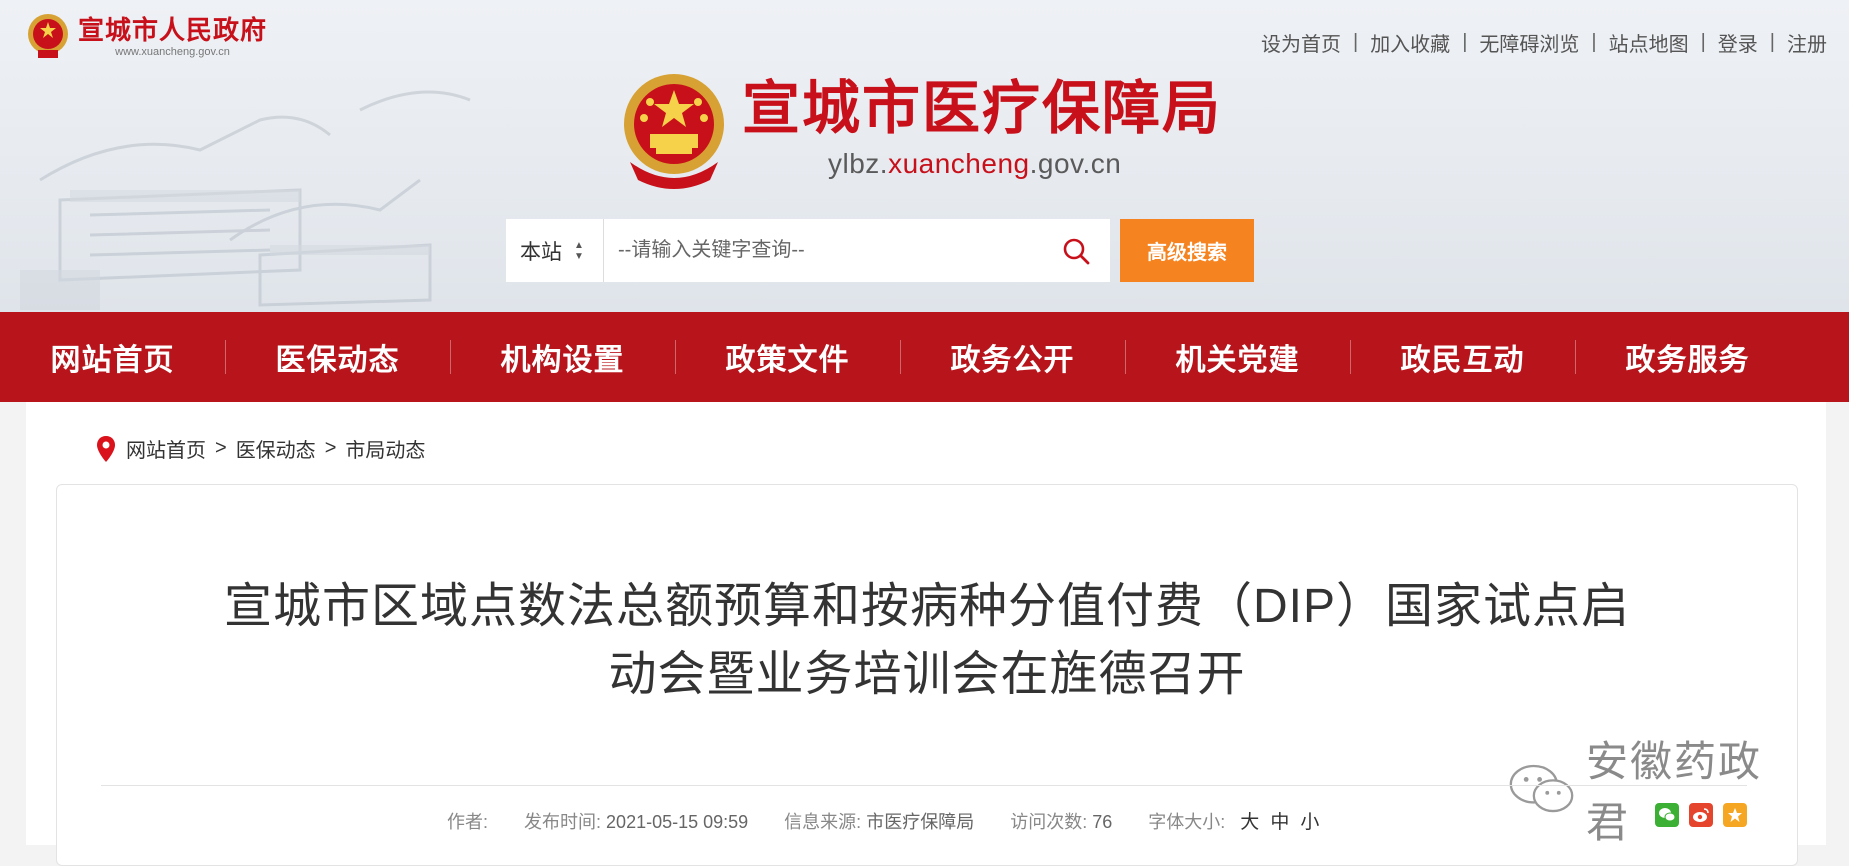 This screenshot has width=1849, height=866. What do you see at coordinates (1541, 788) in the screenshot?
I see `wechat-icon` at bounding box center [1541, 788].